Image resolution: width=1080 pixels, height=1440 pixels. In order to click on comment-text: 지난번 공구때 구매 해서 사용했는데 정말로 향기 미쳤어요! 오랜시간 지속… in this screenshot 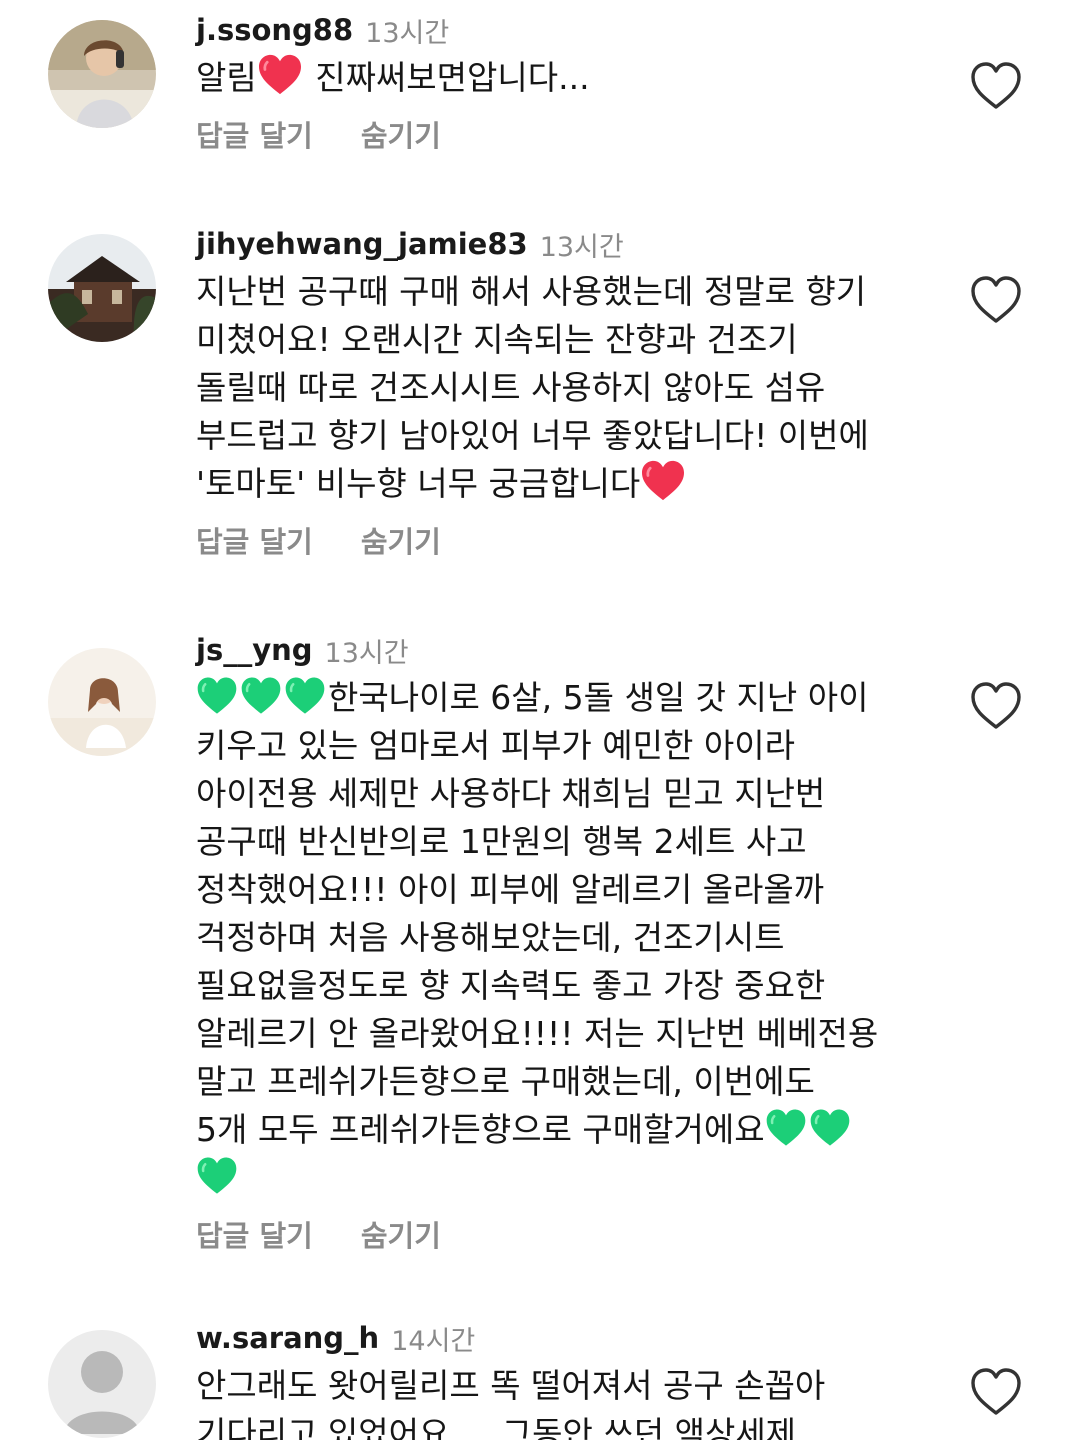, I will do `click(566, 388)`.